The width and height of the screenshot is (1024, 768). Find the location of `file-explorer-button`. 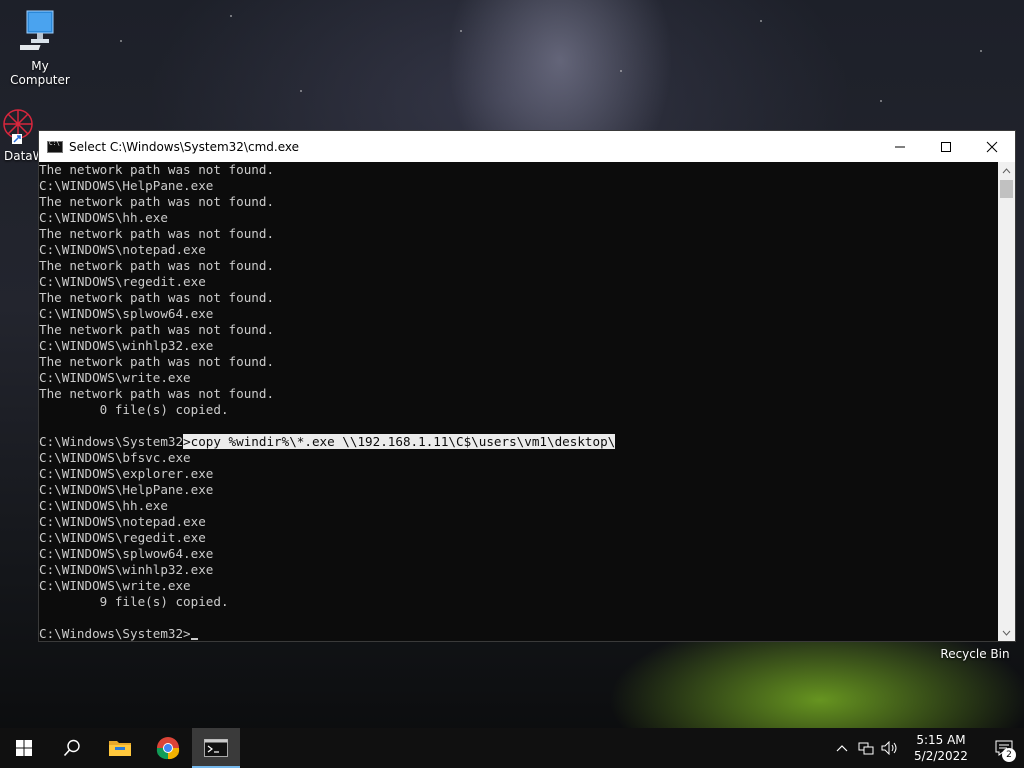

file-explorer-button is located at coordinates (120, 748).